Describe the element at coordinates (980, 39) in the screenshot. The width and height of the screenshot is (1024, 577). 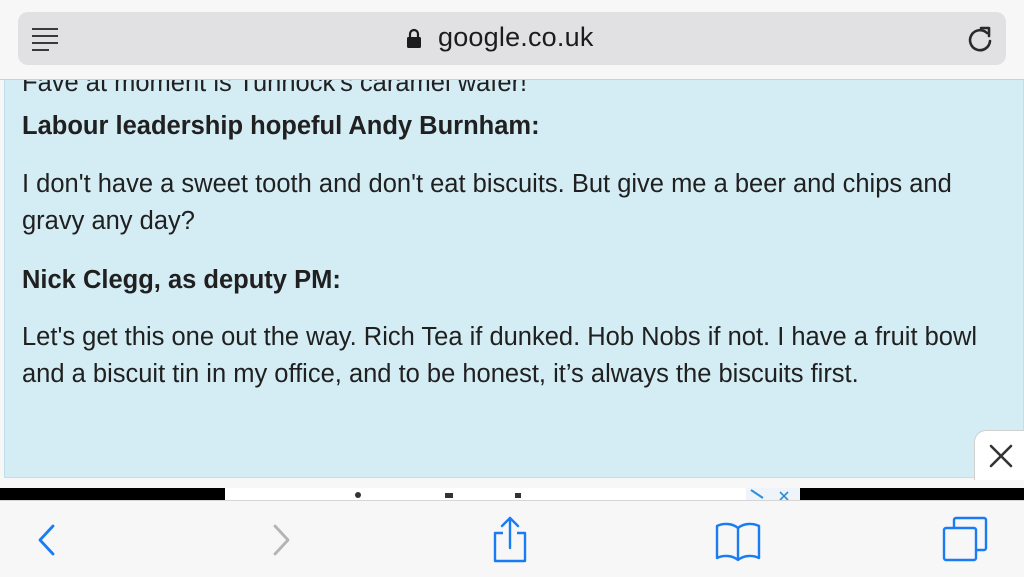
I see `reload-icon` at that location.